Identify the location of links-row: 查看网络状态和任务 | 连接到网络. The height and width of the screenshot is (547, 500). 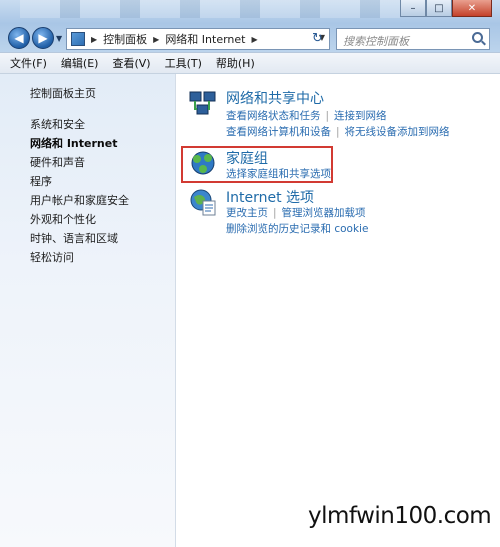
(338, 116).